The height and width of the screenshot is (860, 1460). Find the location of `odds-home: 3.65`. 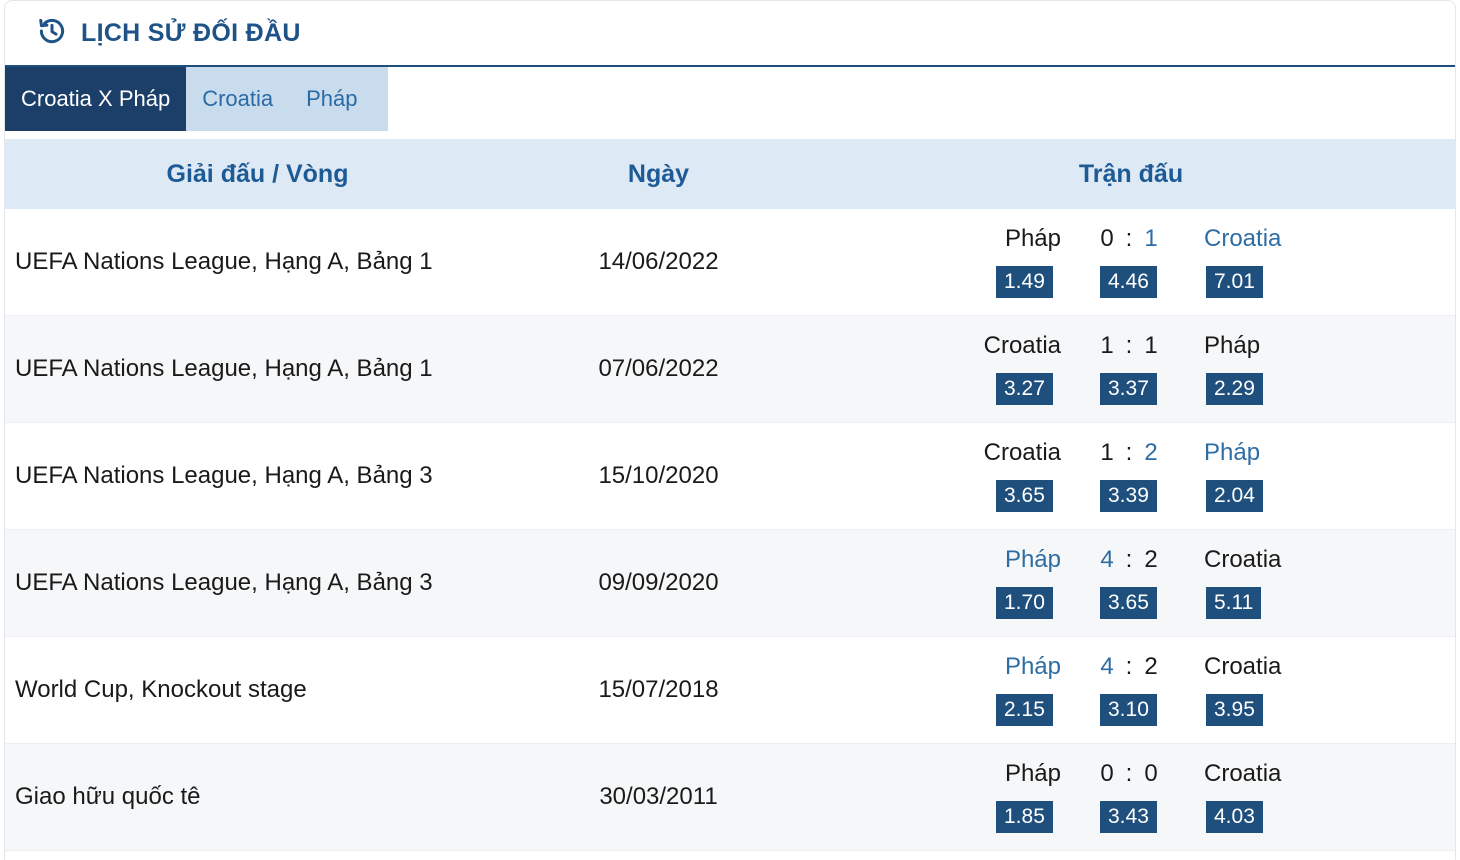

odds-home: 3.65 is located at coordinates (1024, 496).